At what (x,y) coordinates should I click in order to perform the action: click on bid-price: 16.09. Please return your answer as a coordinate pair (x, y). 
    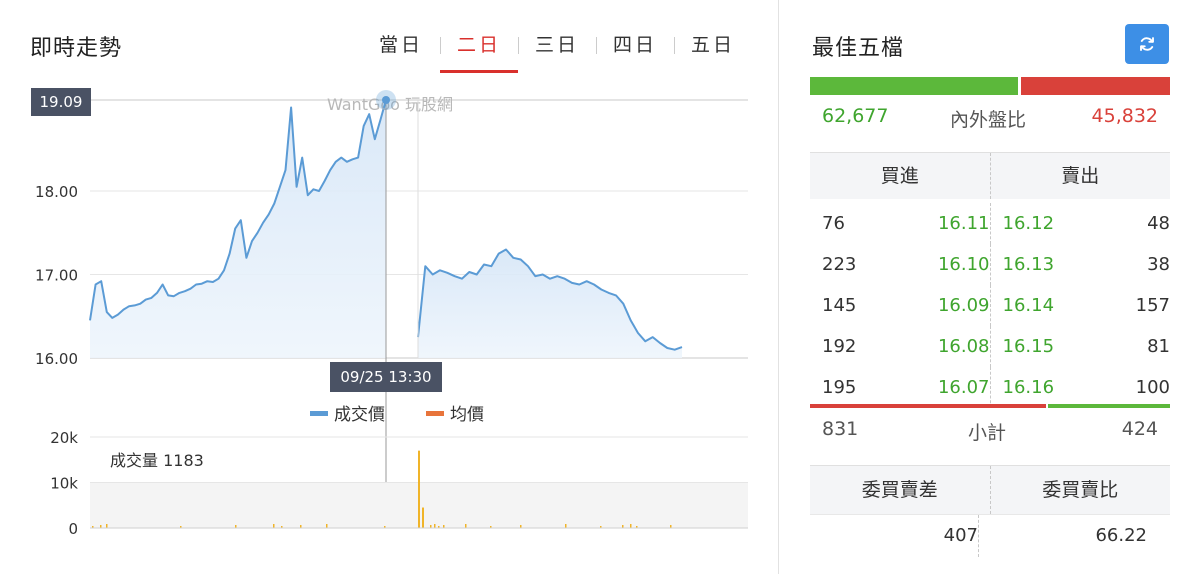
    Looking at the image, I should click on (963, 305).